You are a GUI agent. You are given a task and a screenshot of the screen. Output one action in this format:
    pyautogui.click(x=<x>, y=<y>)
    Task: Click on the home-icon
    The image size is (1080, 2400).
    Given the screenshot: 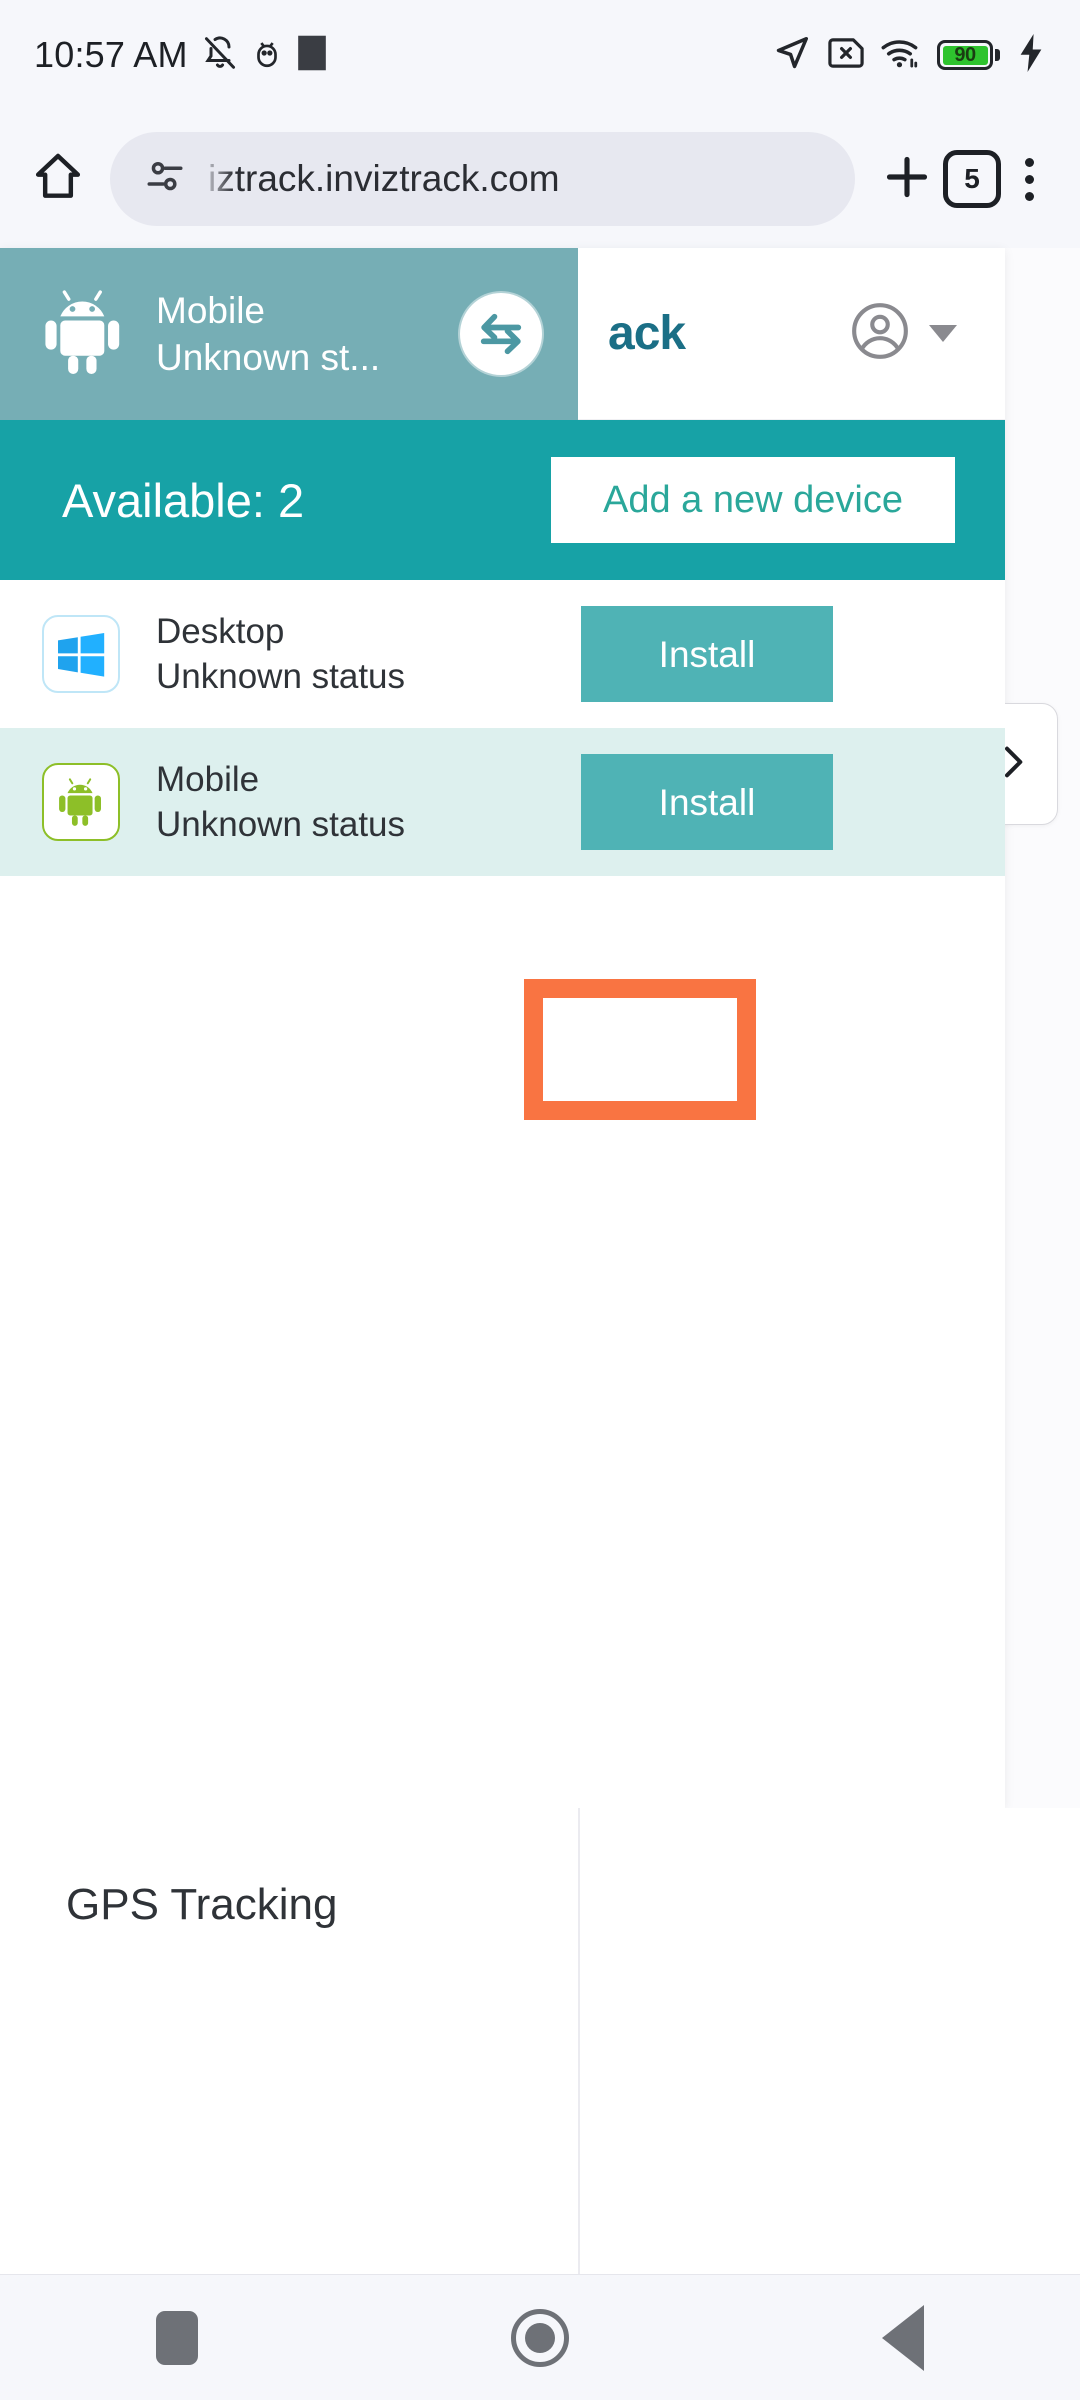 What is the action you would take?
    pyautogui.click(x=58, y=179)
    